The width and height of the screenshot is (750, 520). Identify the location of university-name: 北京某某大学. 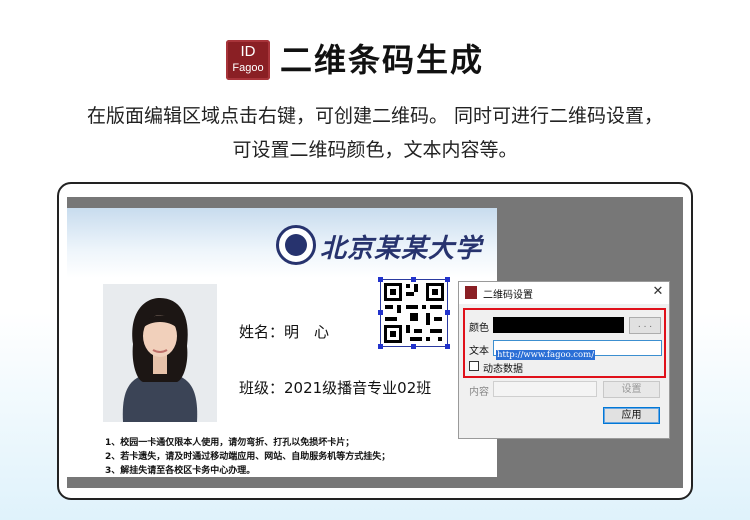
(401, 249).